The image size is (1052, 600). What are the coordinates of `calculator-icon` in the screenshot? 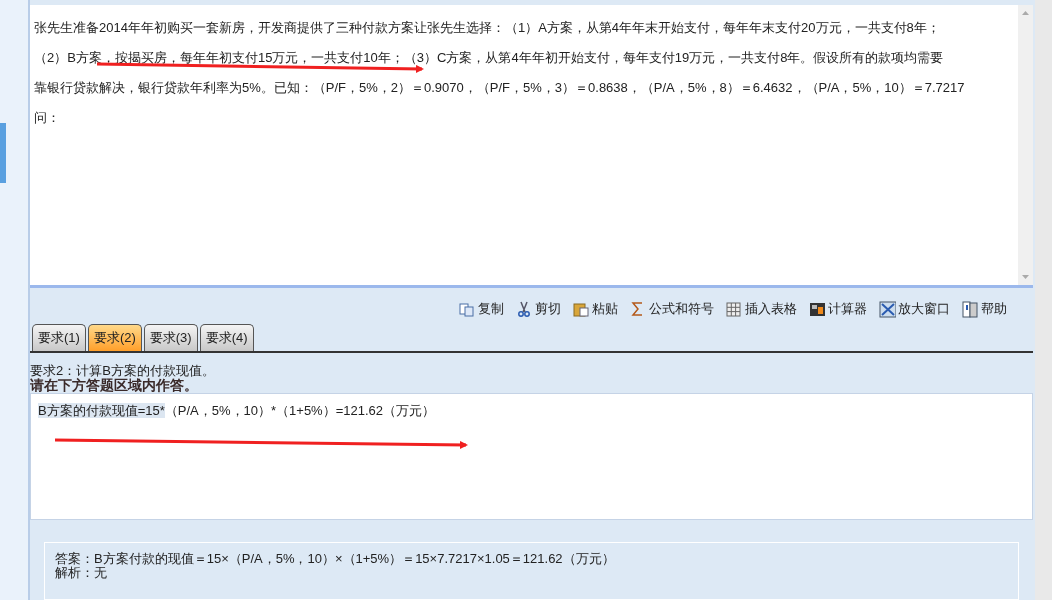 It's located at (817, 309).